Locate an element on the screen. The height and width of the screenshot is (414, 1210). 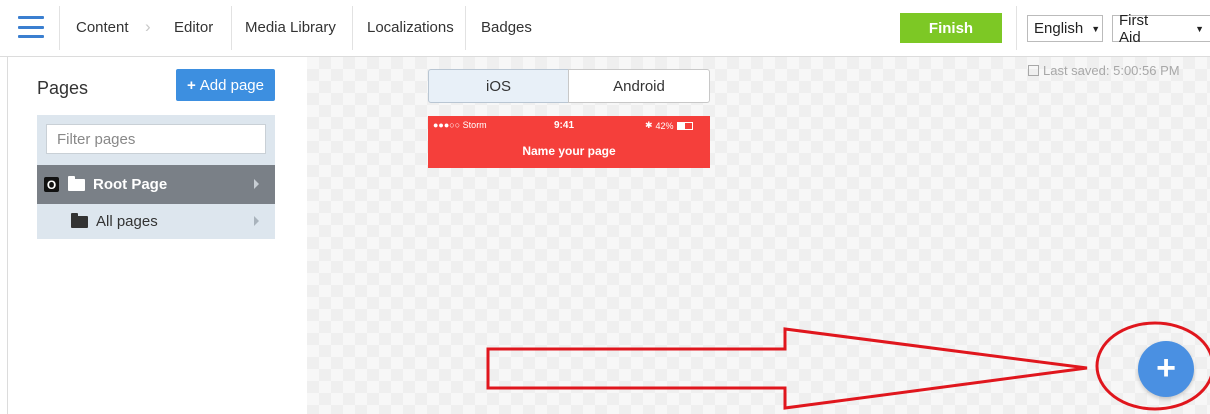
tree-item-root-page: O Root Page is located at coordinates (156, 184).